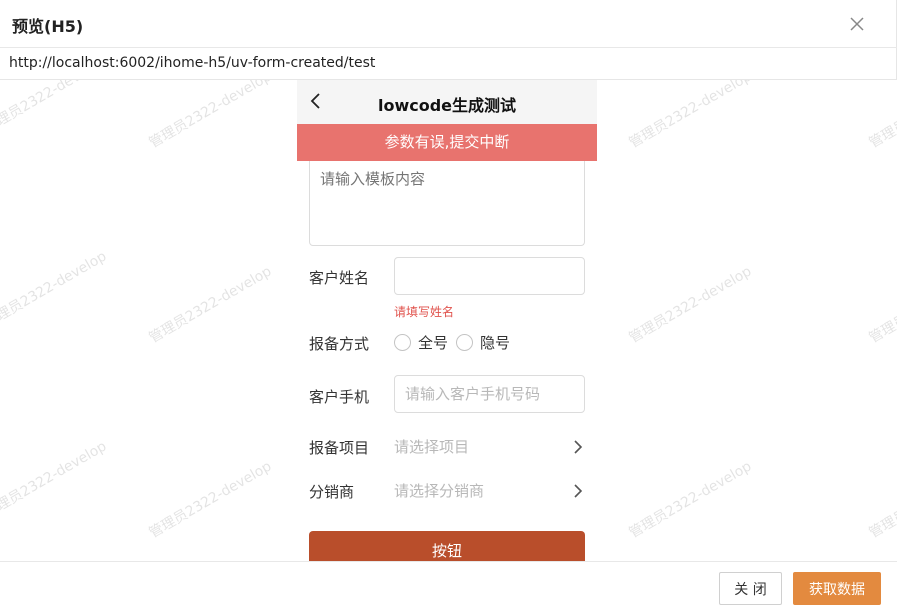 This screenshot has height=613, width=900. What do you see at coordinates (447, 546) in the screenshot?
I see `submit-button: 按钮` at bounding box center [447, 546].